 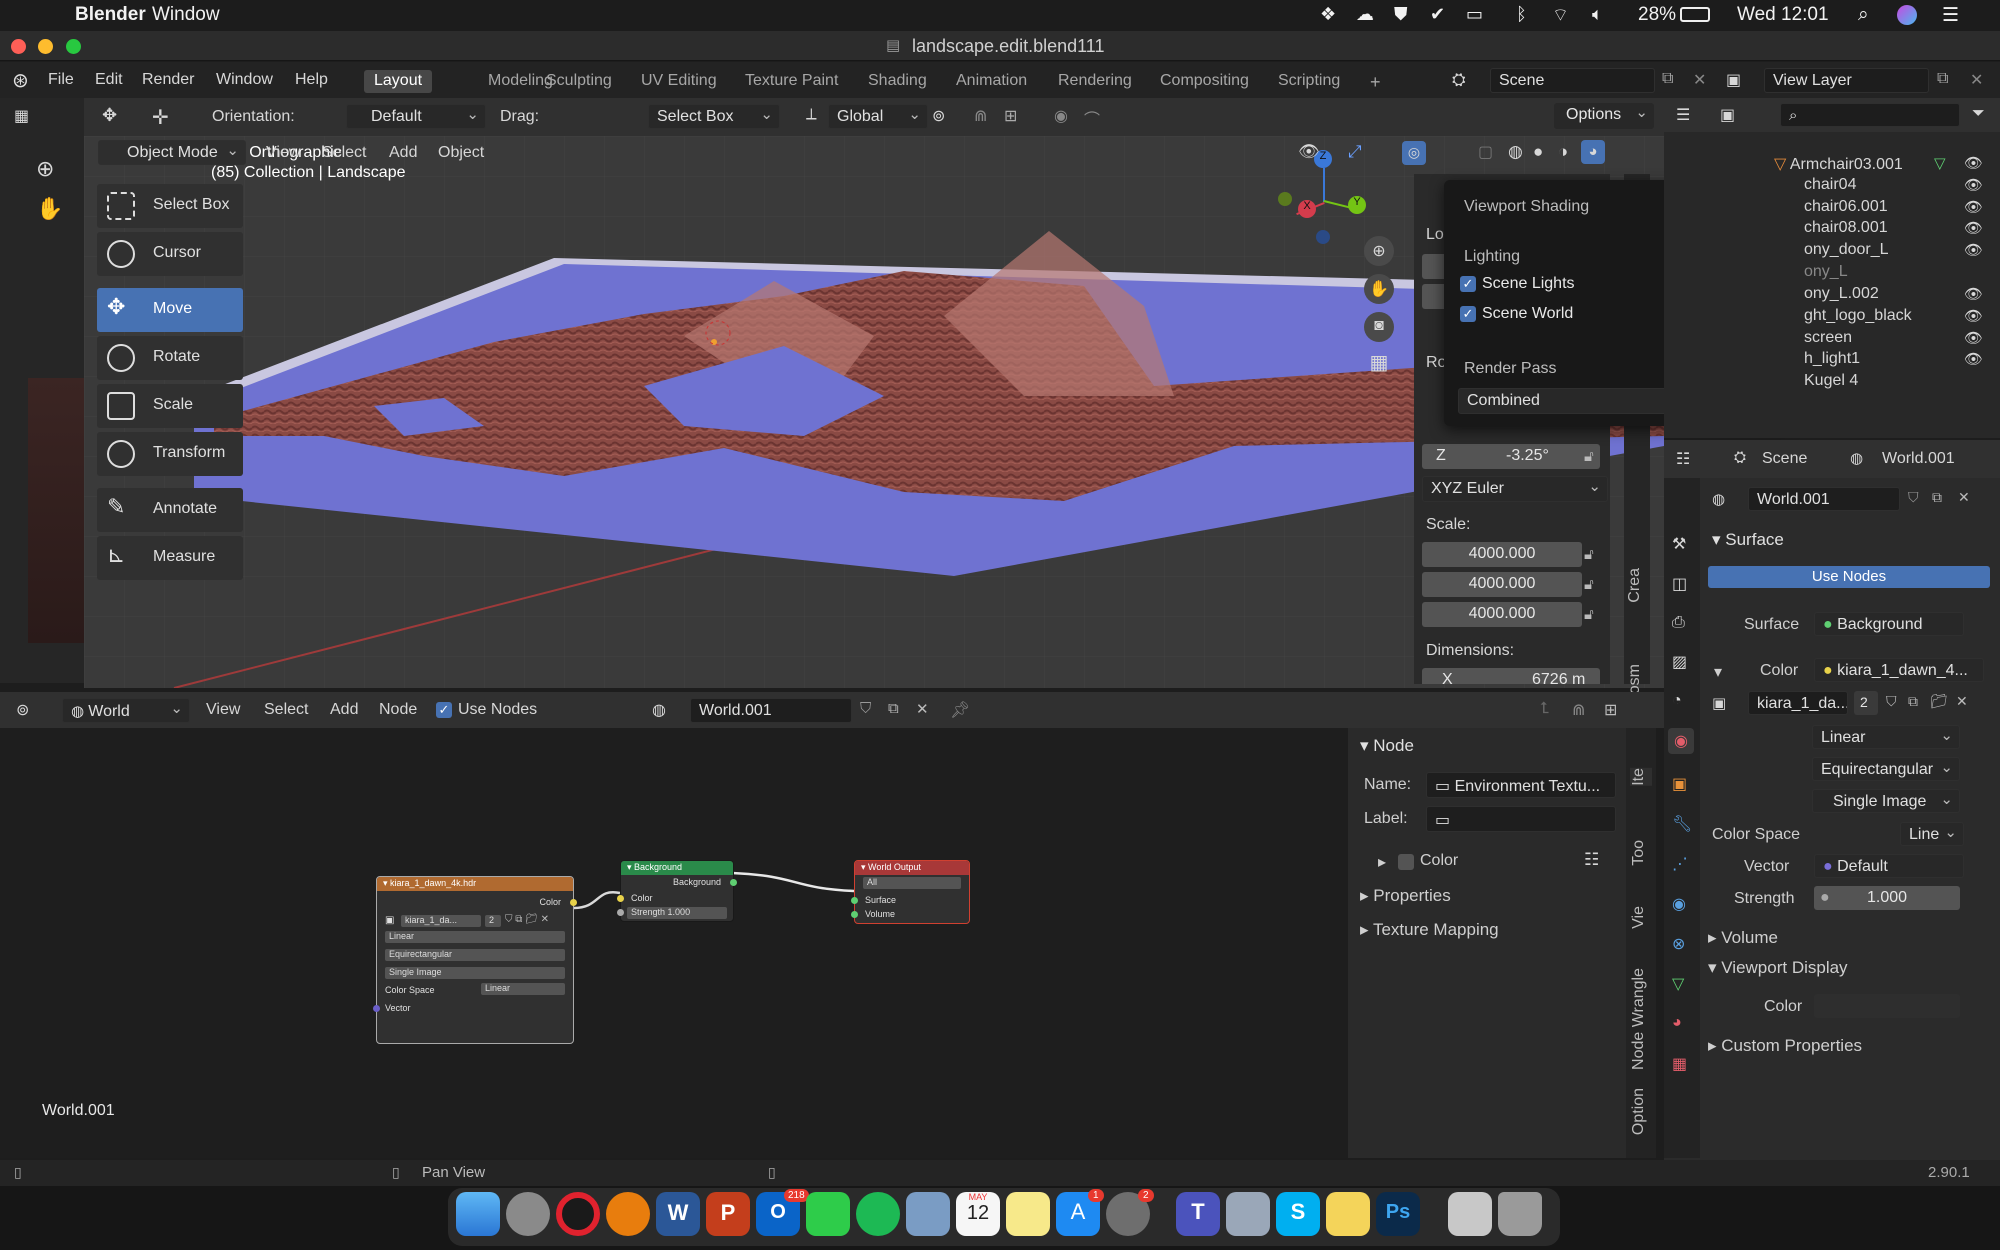 I want to click on bg-strength-field: Strength 1.000, so click(x=677, y=913).